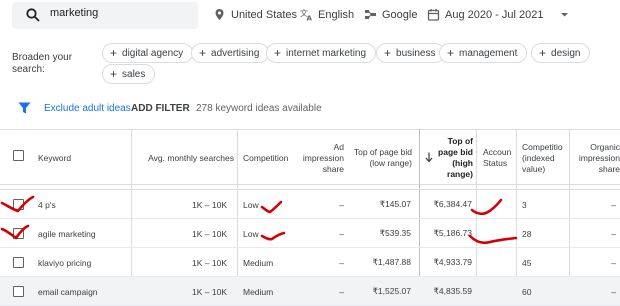 This screenshot has height=306, width=620. I want to click on calendar-icon, so click(433, 15).